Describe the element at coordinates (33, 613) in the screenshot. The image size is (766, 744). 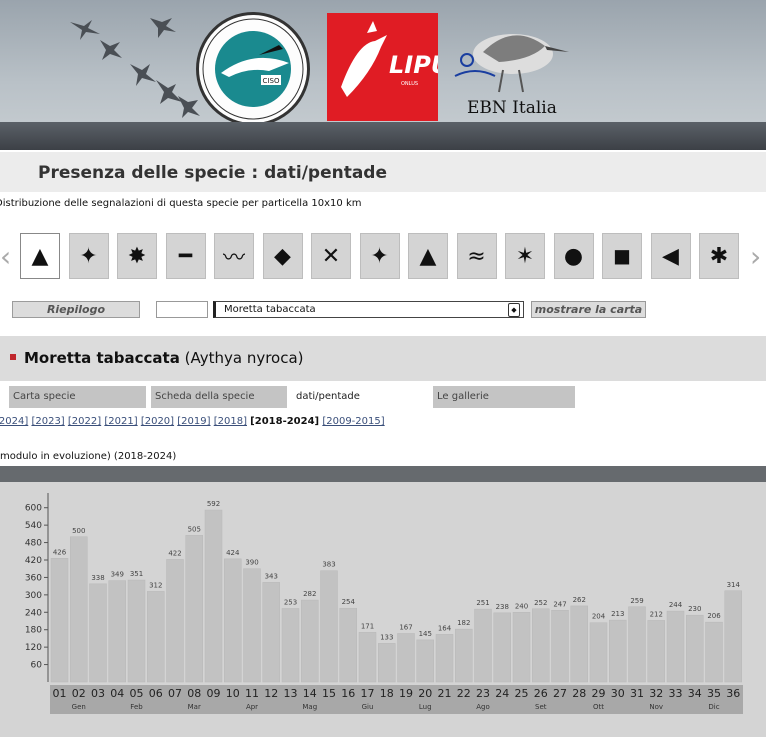
I see `y-tick-label: 240` at that location.